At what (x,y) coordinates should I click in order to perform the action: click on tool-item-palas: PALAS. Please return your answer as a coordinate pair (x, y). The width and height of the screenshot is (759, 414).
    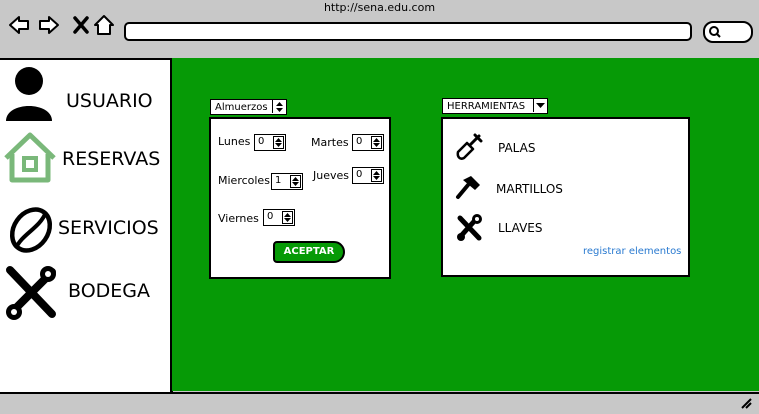
    Looking at the image, I should click on (515, 148).